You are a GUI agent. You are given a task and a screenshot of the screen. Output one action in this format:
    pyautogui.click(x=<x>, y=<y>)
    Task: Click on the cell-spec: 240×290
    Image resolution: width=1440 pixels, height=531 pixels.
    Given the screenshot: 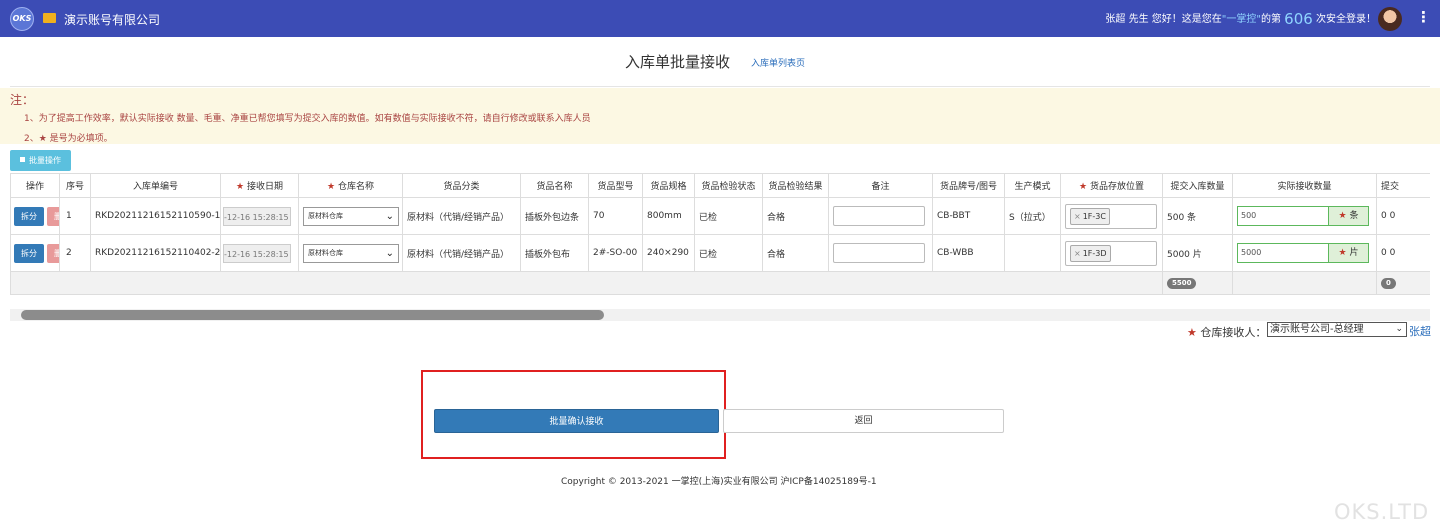 What is the action you would take?
    pyautogui.click(x=668, y=253)
    